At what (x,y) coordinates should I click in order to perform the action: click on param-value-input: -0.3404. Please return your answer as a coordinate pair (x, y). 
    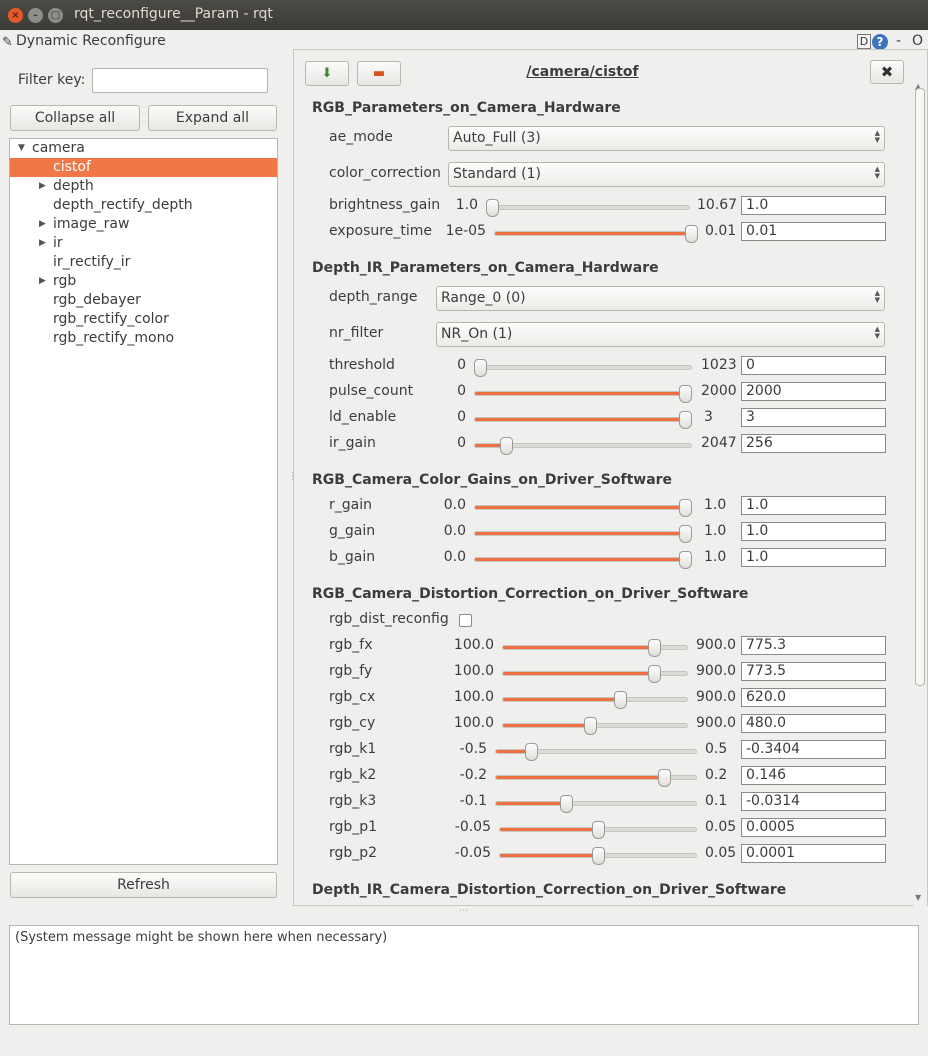
    Looking at the image, I should click on (813, 749).